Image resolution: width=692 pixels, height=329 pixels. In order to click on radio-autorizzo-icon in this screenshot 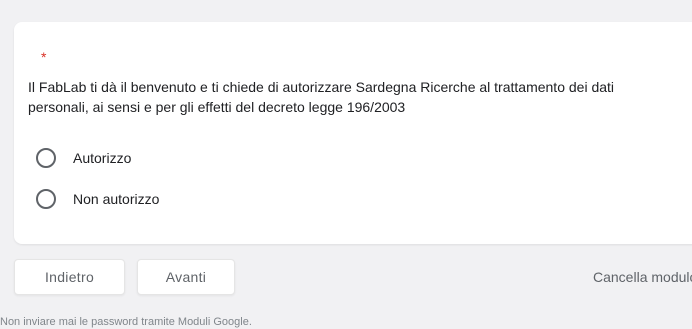, I will do `click(46, 158)`.